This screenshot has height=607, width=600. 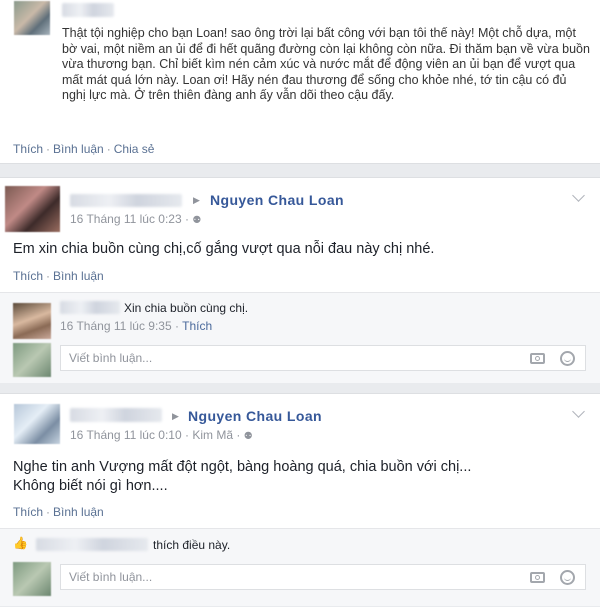 What do you see at coordinates (134, 149) in the screenshot?
I see `share-button: Chia sẻ` at bounding box center [134, 149].